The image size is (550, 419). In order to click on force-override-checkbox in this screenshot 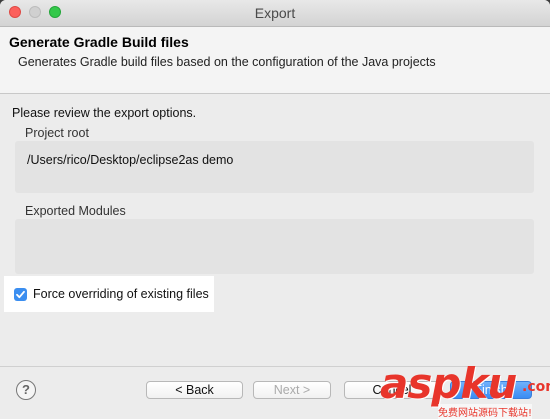, I will do `click(20, 294)`.